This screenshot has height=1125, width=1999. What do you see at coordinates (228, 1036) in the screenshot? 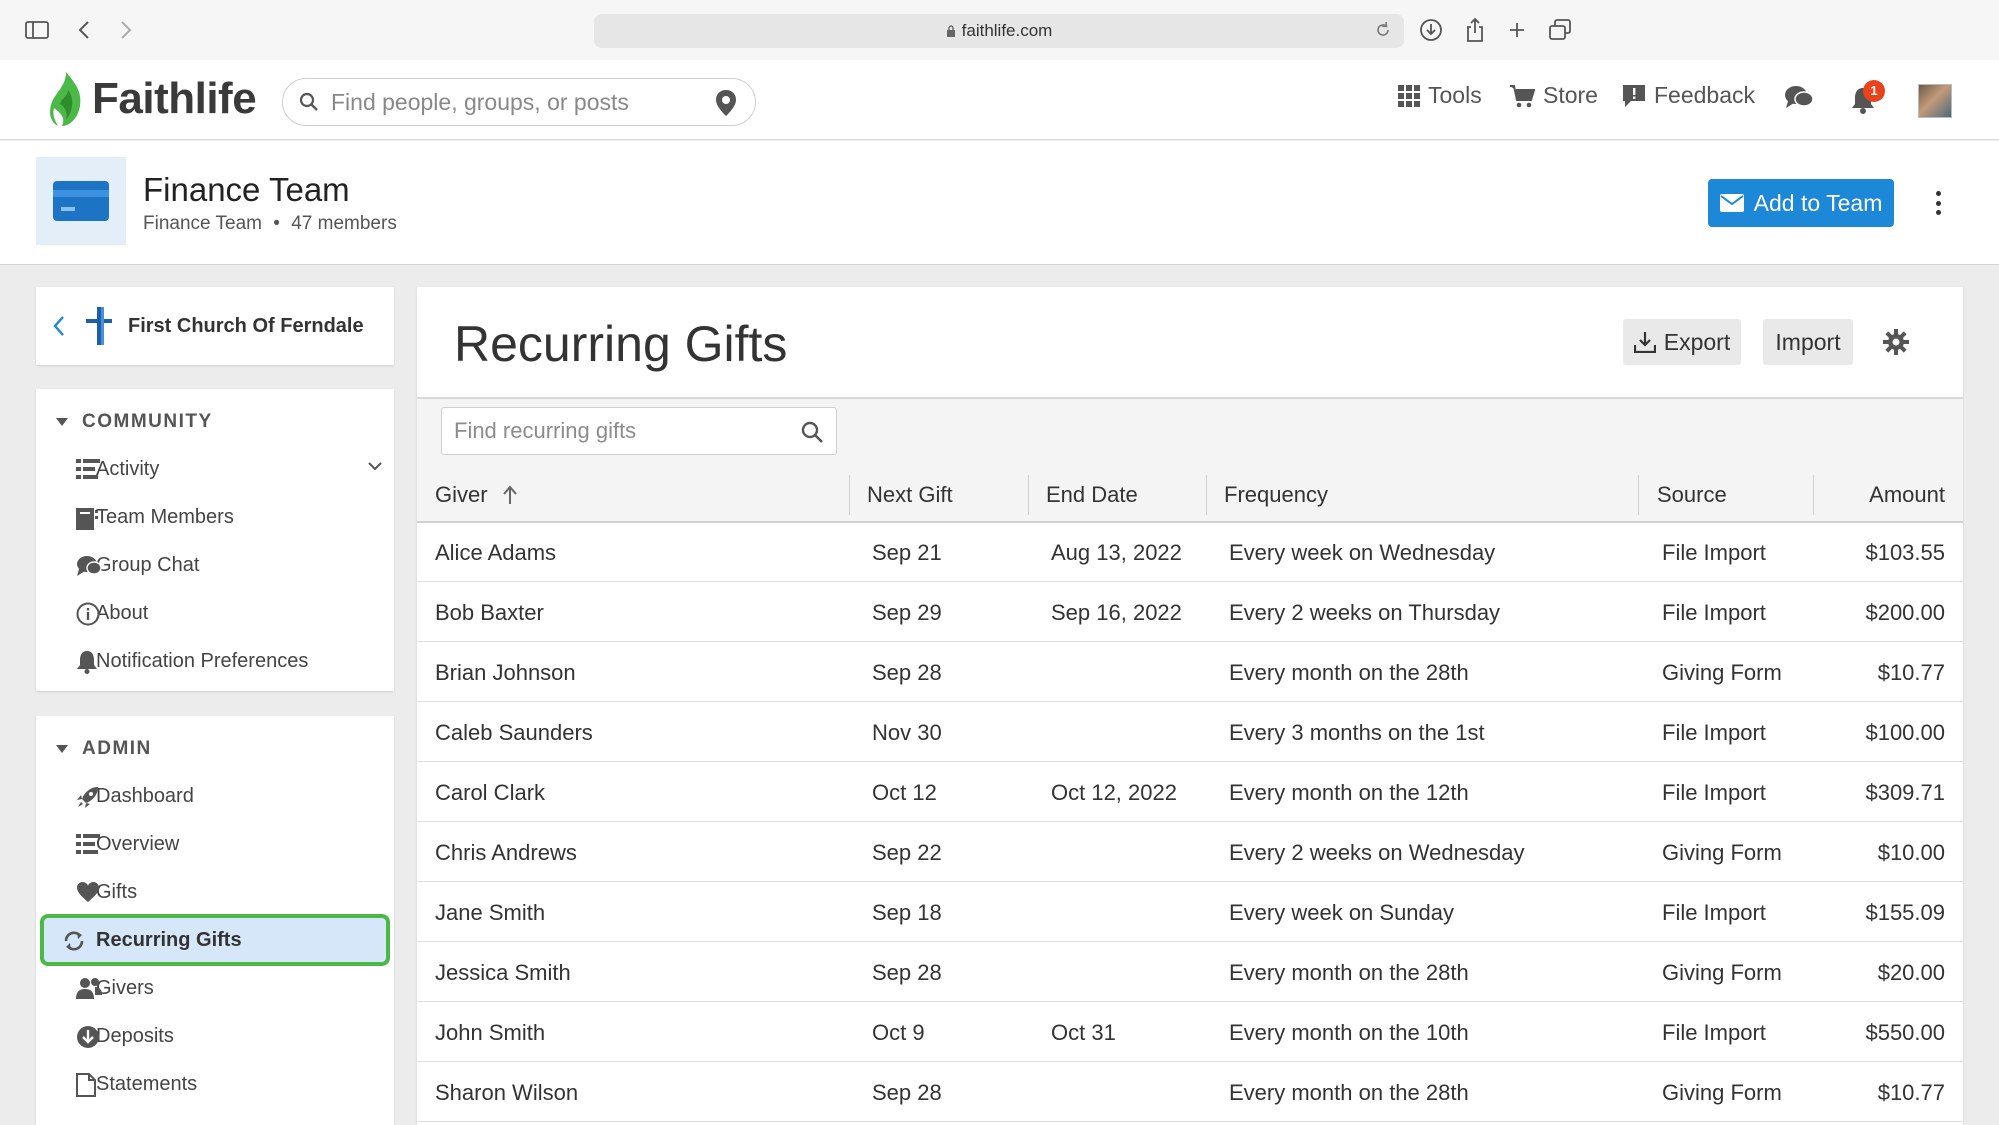
I see `sidebar-item-deposits: Deposits` at bounding box center [228, 1036].